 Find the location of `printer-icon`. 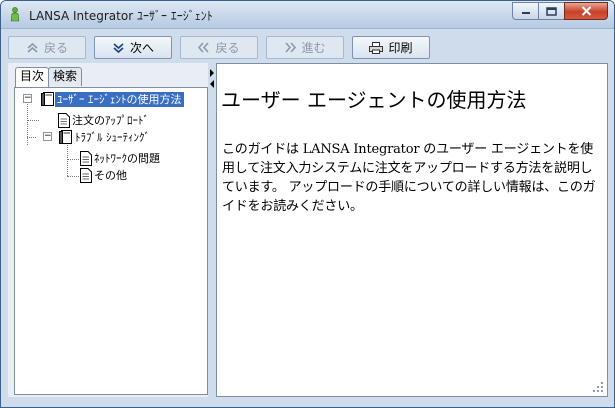

printer-icon is located at coordinates (376, 47).